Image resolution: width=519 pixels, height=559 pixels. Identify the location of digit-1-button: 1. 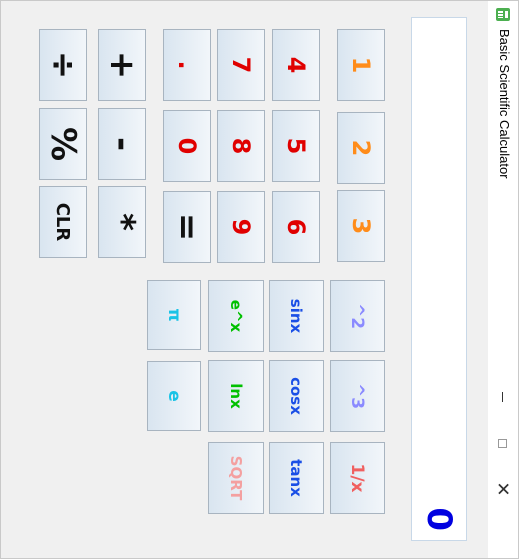
(361, 65).